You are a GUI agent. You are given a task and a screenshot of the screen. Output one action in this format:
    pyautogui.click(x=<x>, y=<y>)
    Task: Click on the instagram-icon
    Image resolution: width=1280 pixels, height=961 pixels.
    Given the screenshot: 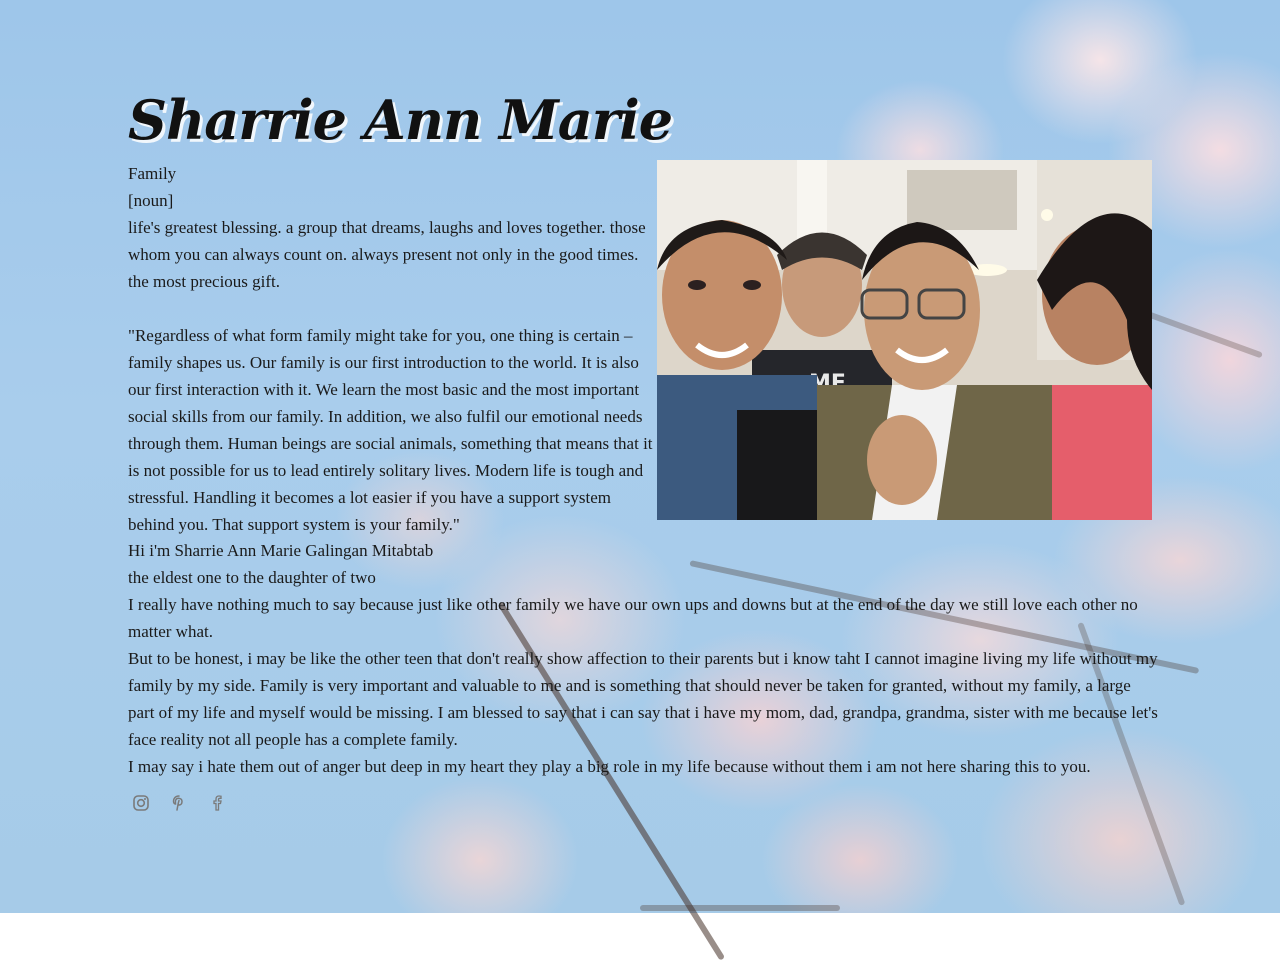 What is the action you would take?
    pyautogui.click(x=141, y=803)
    